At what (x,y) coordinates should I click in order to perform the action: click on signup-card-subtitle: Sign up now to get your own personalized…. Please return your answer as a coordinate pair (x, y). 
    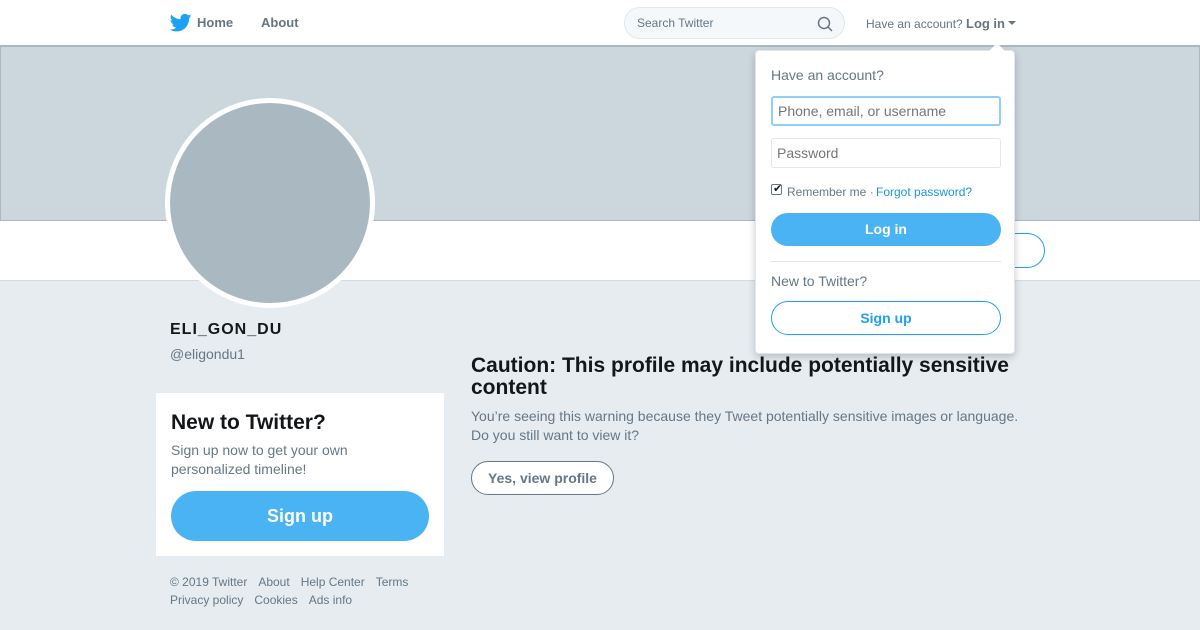
    Looking at the image, I should click on (259, 459).